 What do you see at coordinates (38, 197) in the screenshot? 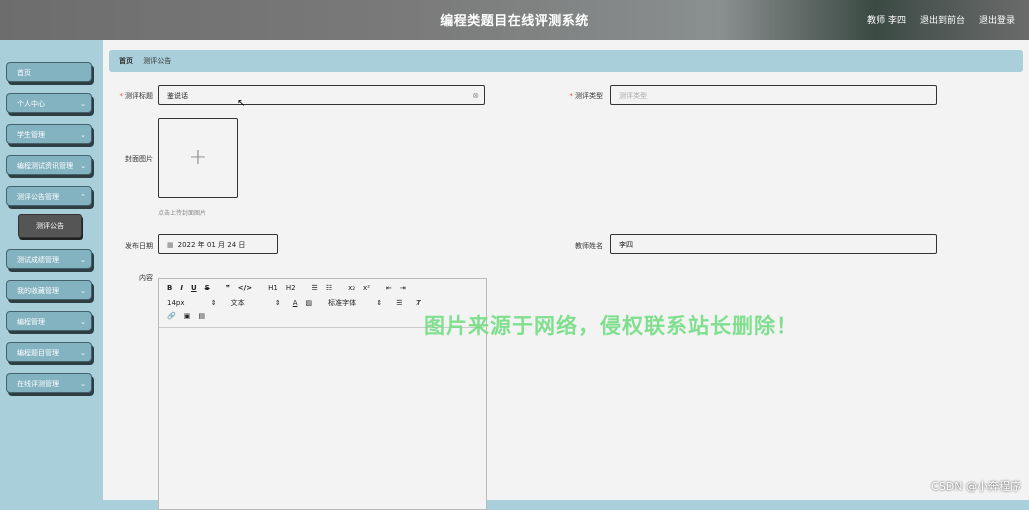
I see `sidebar-item-label: 测评公告管理` at bounding box center [38, 197].